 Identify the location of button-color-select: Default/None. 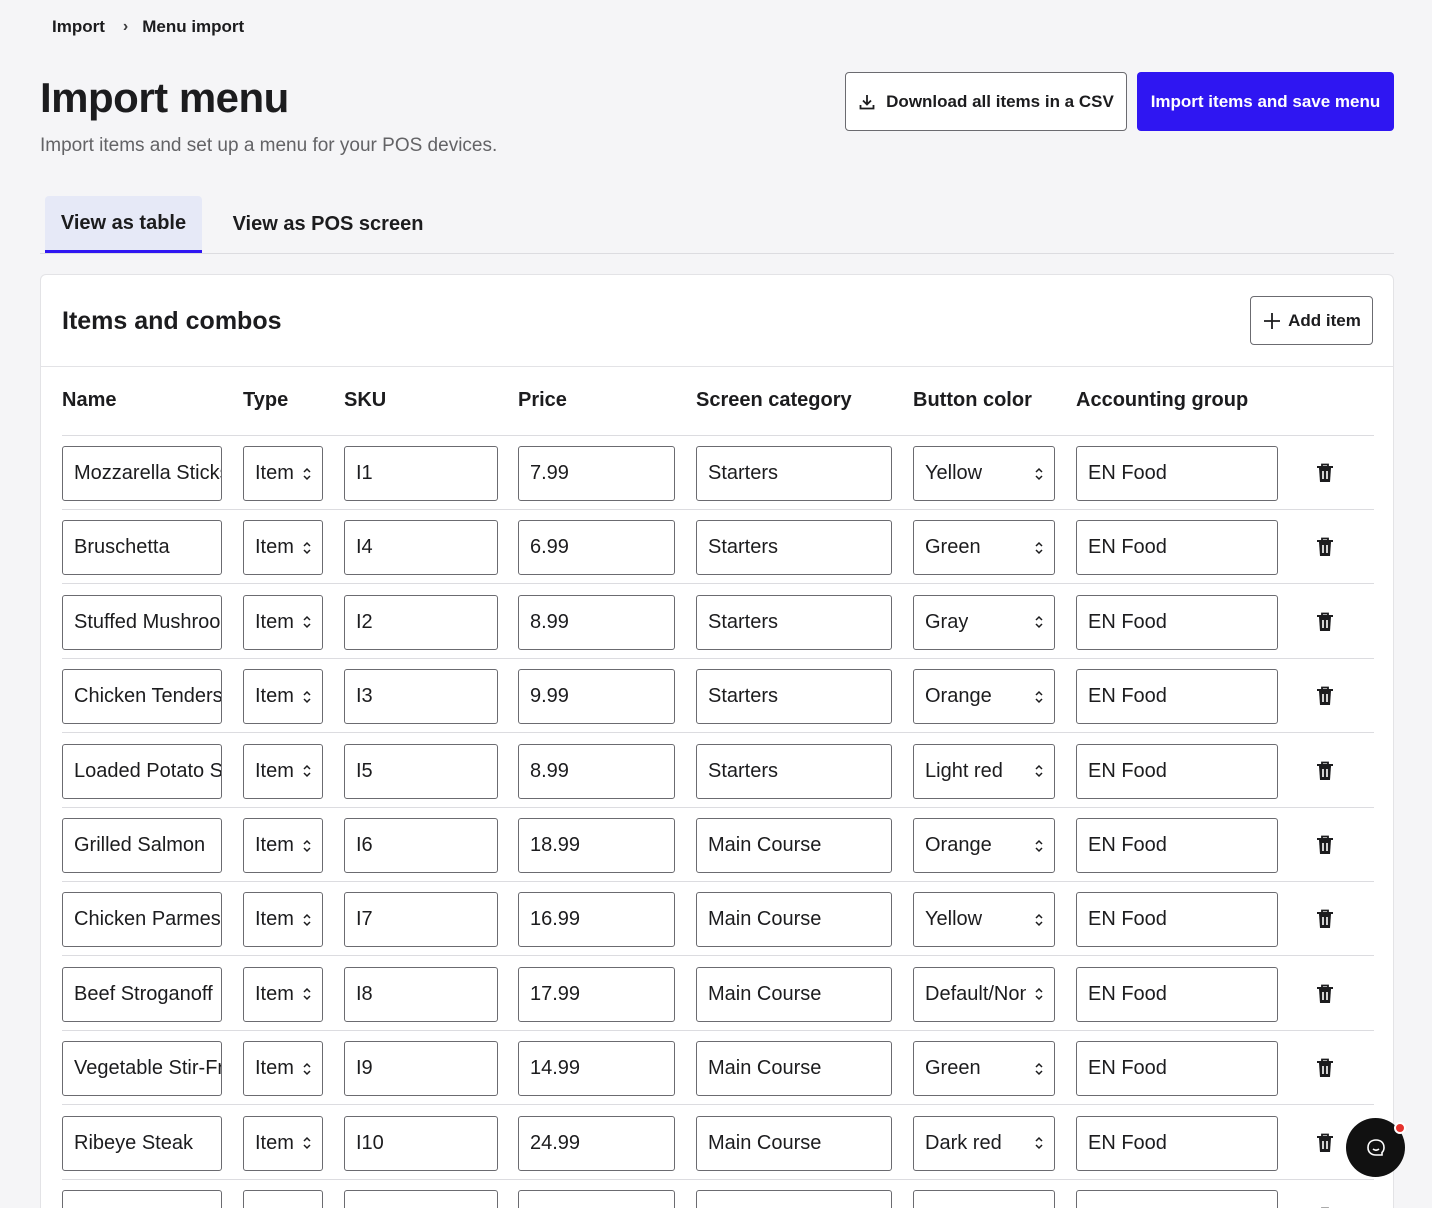
(984, 994).